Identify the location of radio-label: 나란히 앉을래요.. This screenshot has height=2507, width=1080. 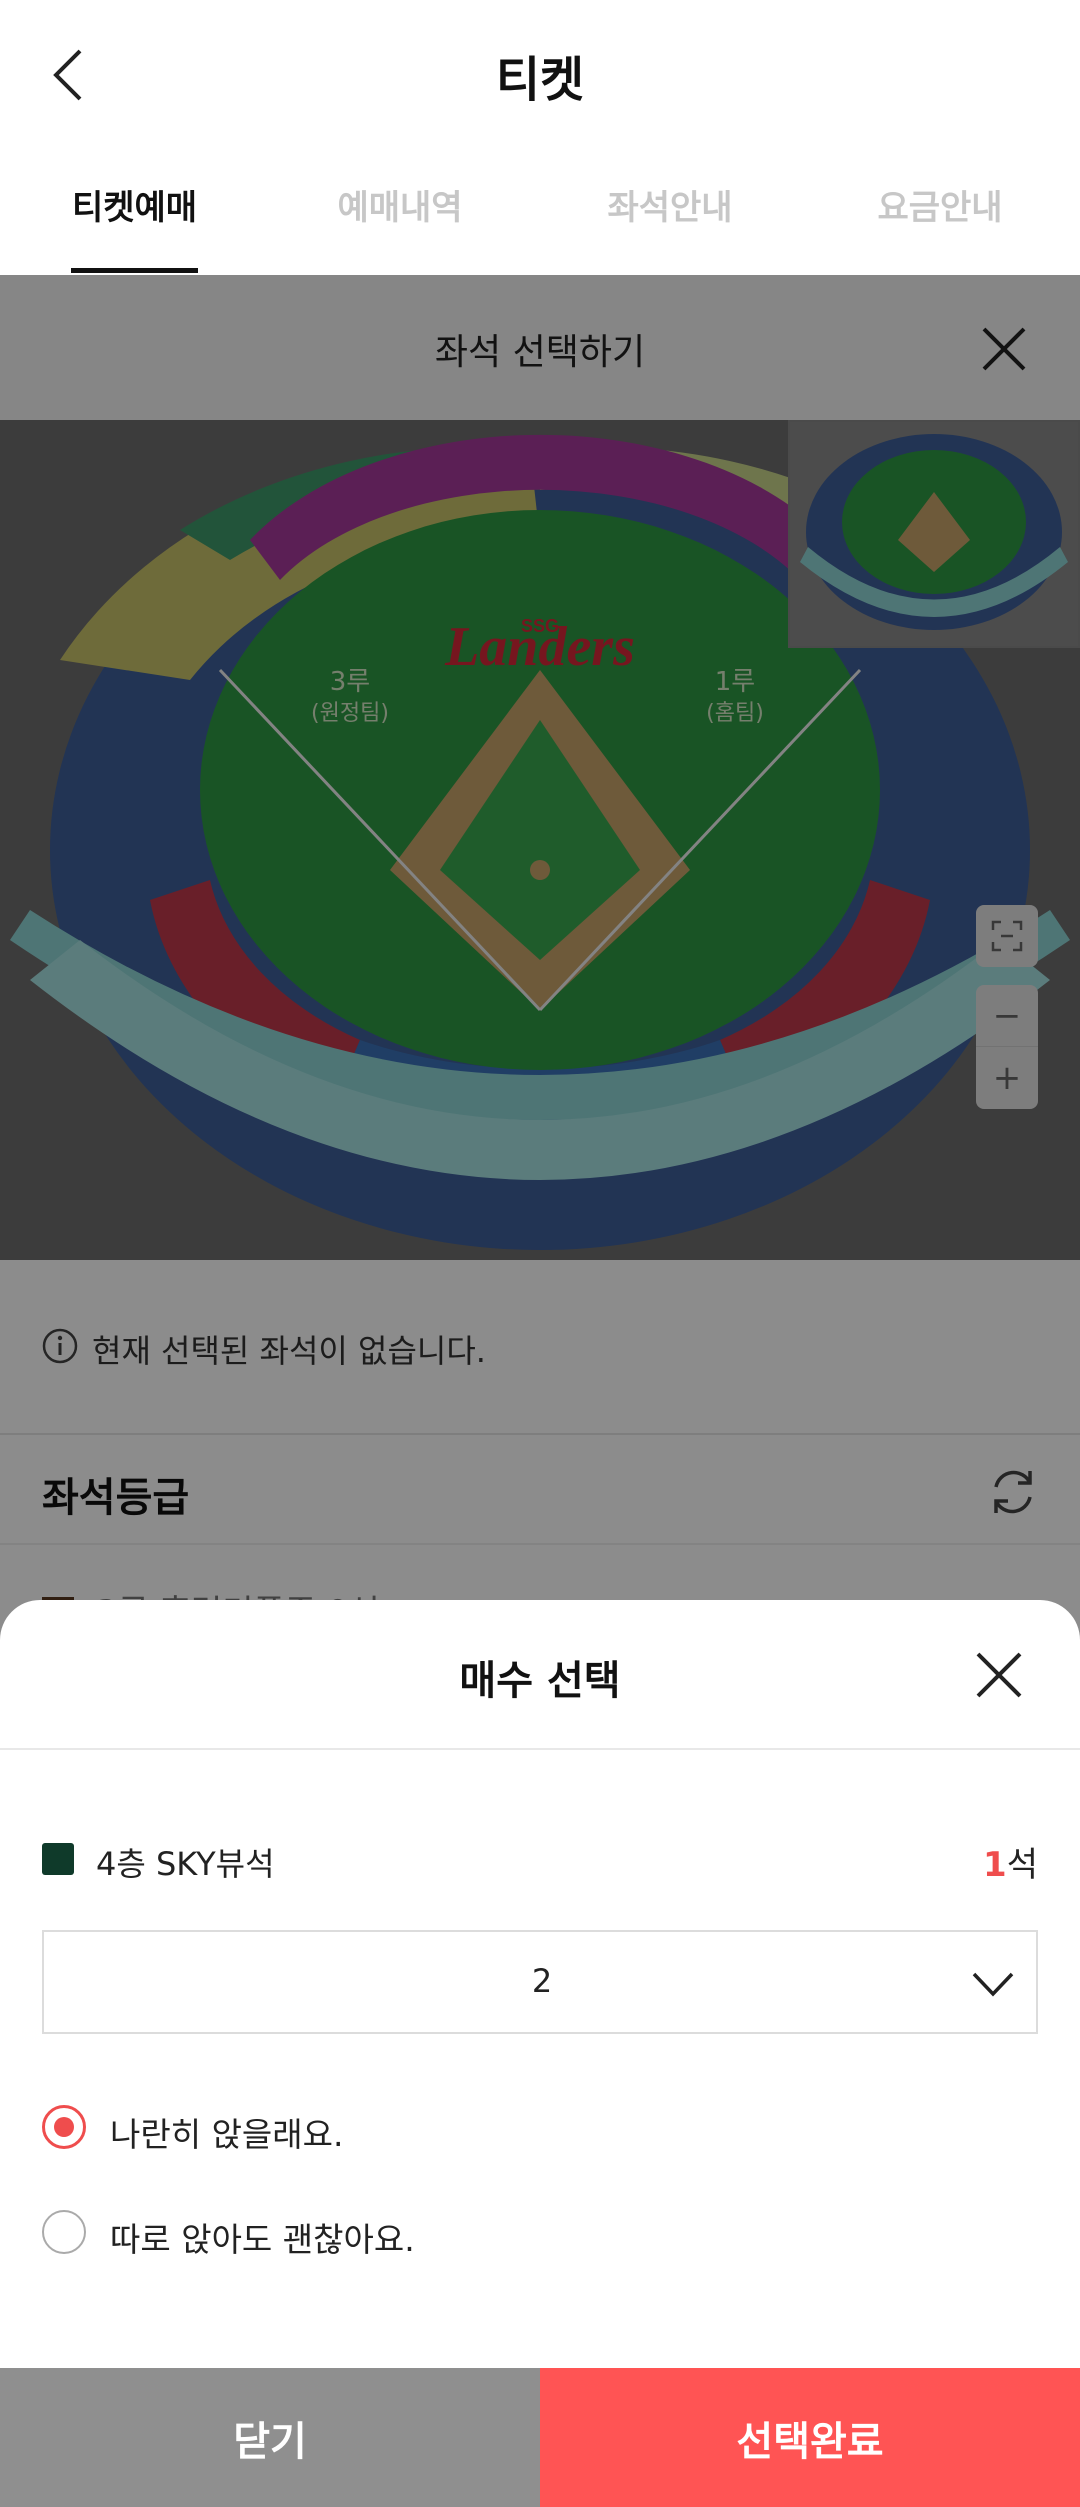
(227, 2134).